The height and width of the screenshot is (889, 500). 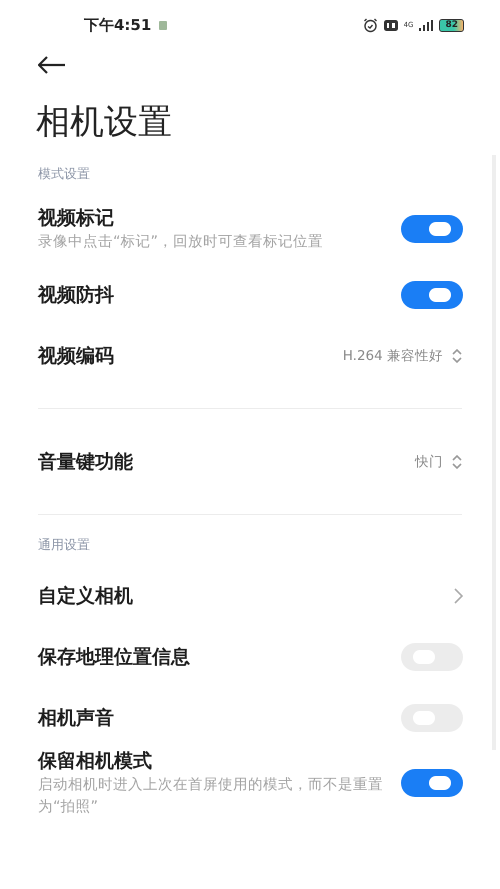 I want to click on status-time: 下午4:51, so click(x=118, y=25).